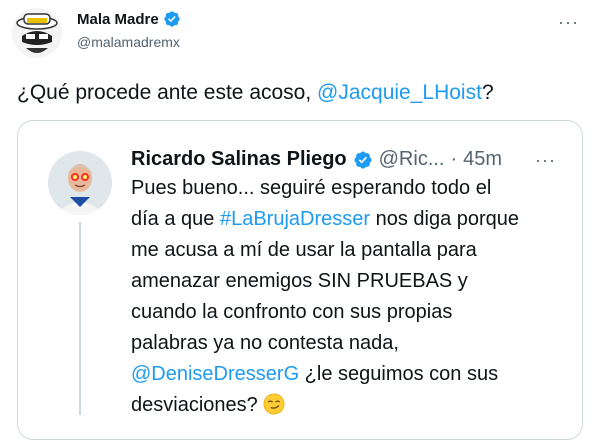  Describe the element at coordinates (215, 374) in the screenshot. I see `mention-link: @DeniseDresserG` at that location.